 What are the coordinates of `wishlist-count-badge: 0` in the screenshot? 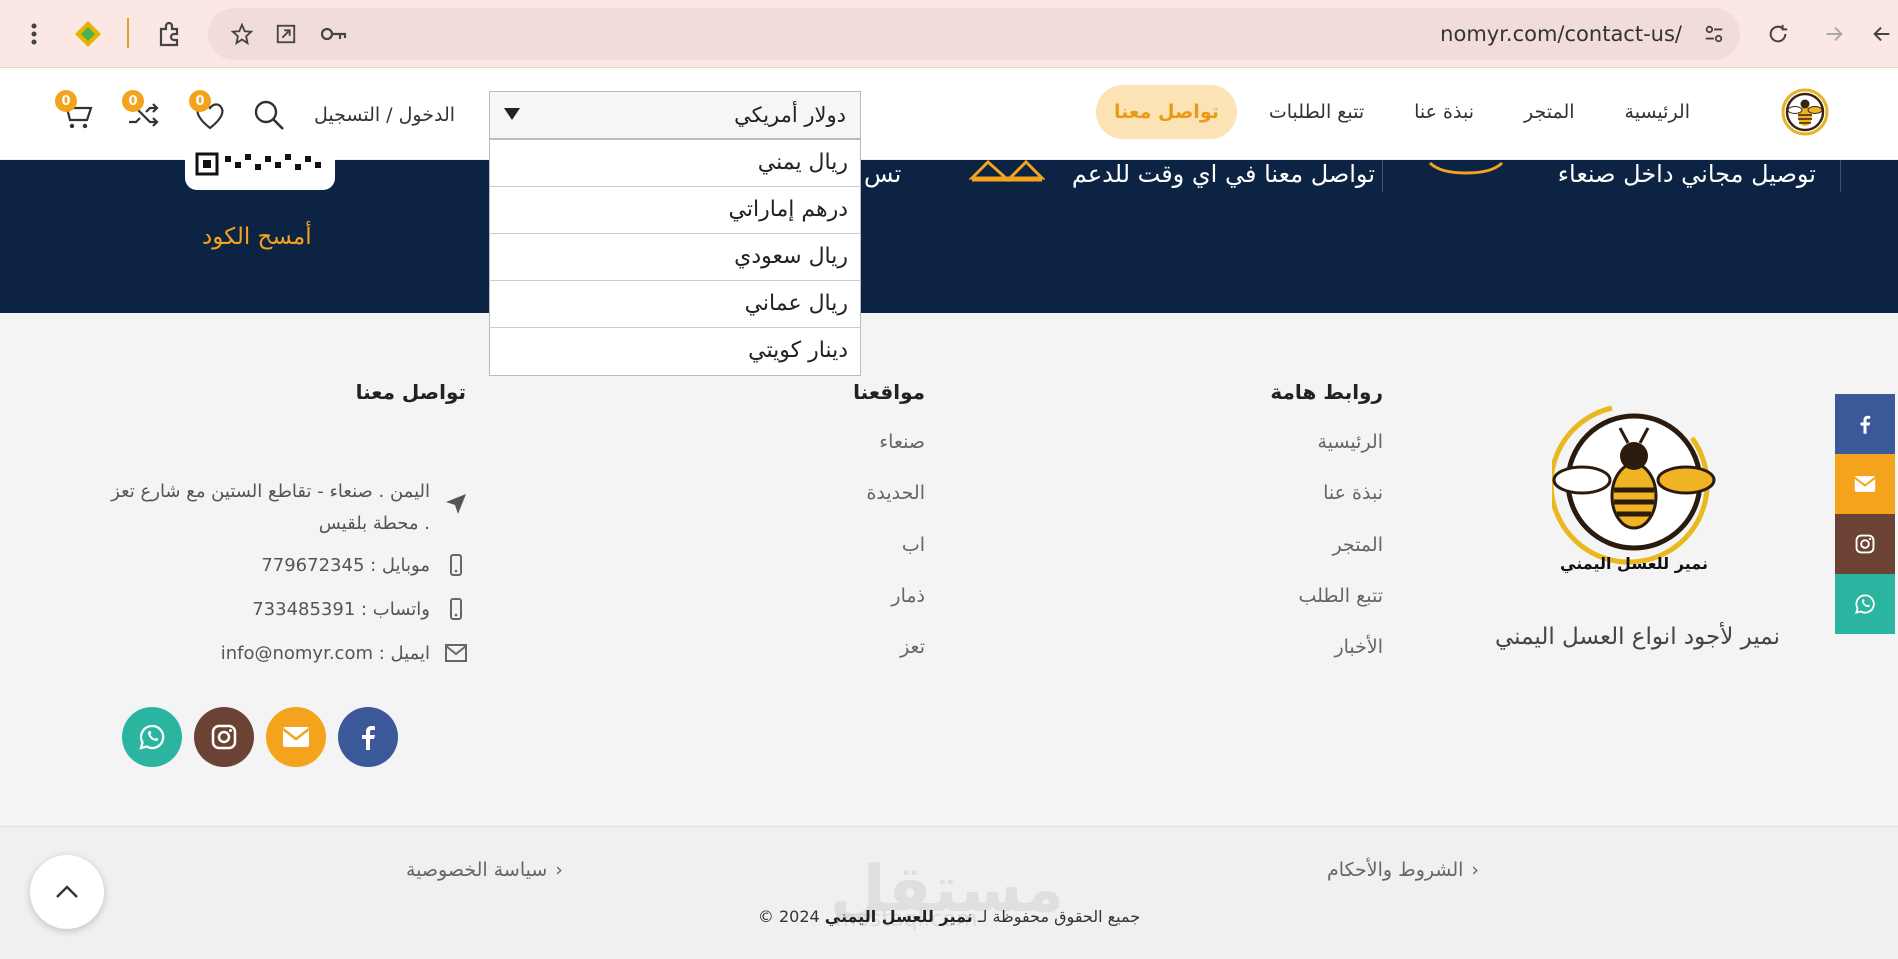 It's located at (200, 101).